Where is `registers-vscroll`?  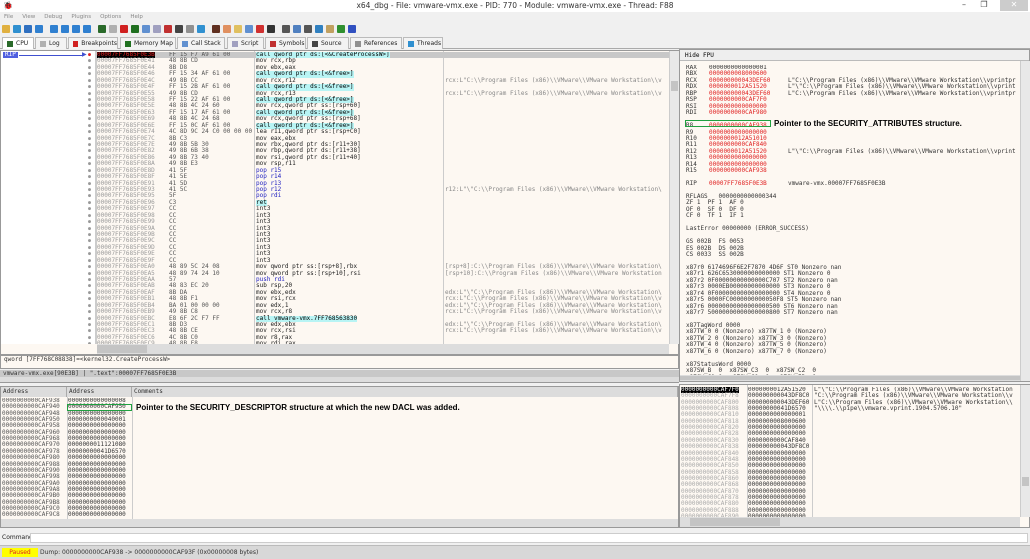 registers-vscroll is located at coordinates (1025, 221).